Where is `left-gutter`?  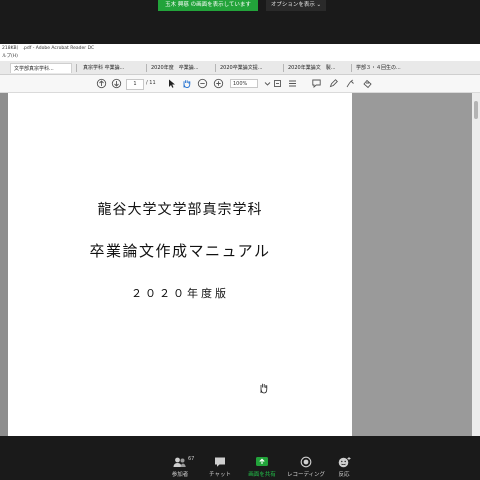 left-gutter is located at coordinates (4, 264).